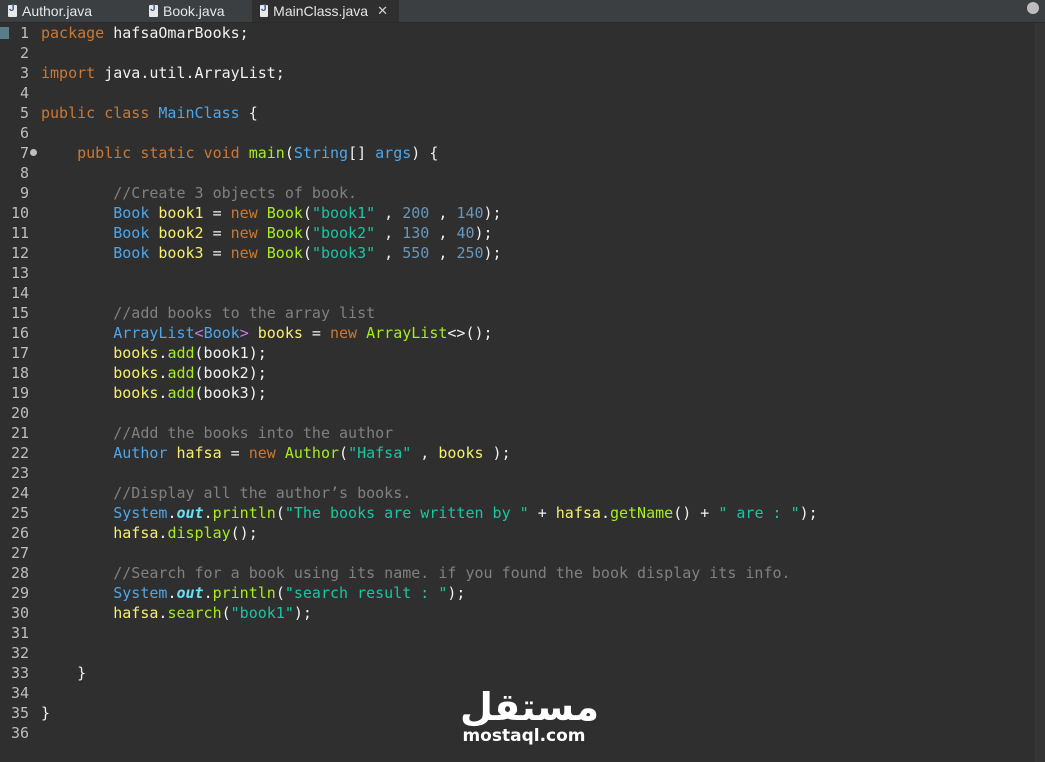 Image resolution: width=1045 pixels, height=762 pixels. Describe the element at coordinates (19, 293) in the screenshot. I see `line-number: 14` at that location.